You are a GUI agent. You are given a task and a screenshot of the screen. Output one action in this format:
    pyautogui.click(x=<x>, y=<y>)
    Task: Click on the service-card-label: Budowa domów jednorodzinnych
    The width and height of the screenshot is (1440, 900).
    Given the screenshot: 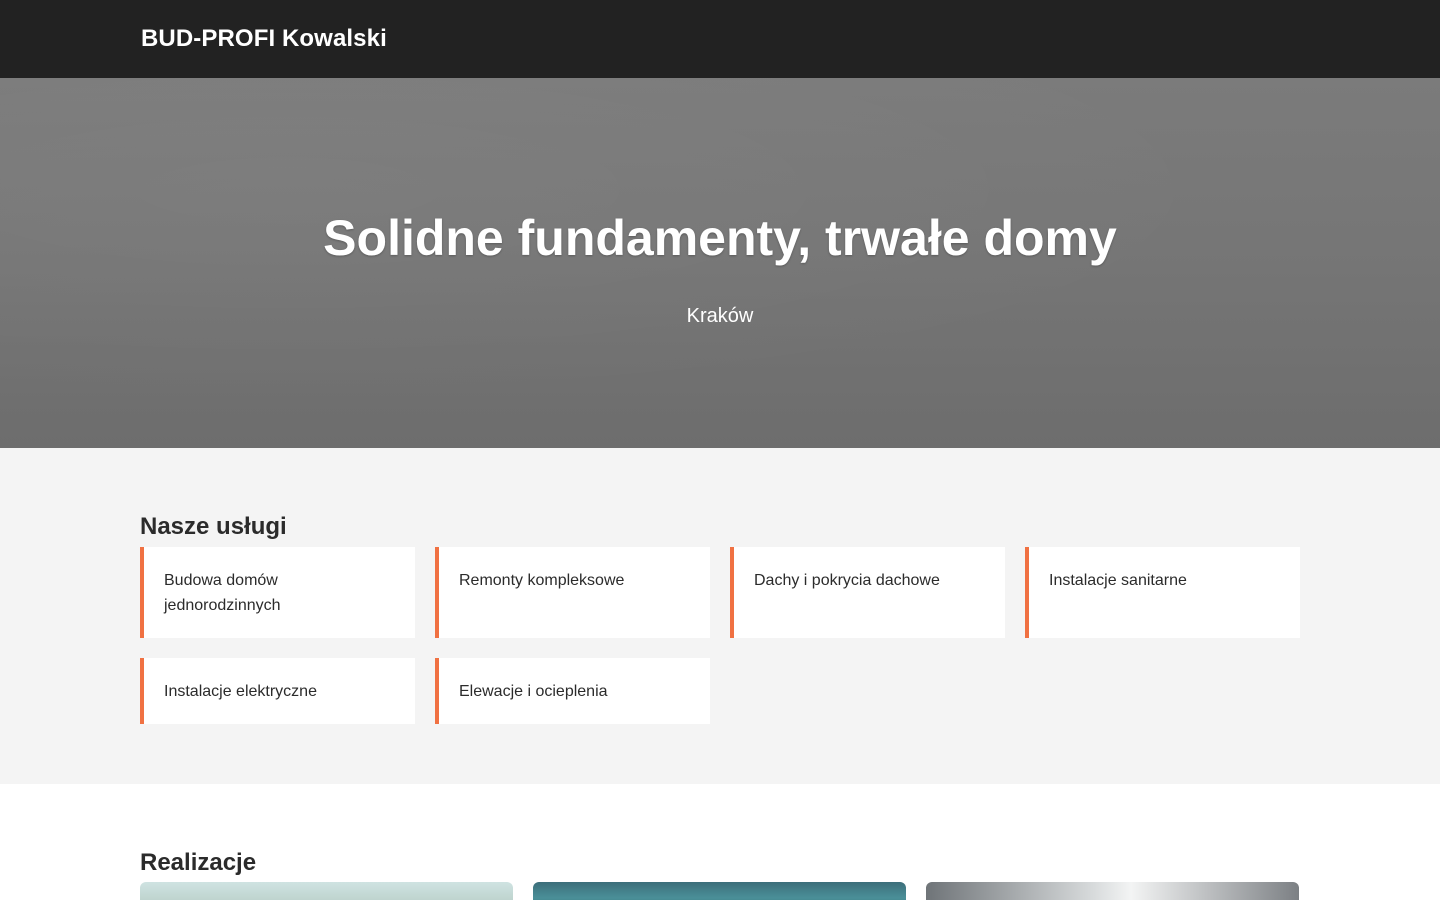 What is the action you would take?
    pyautogui.click(x=222, y=593)
    